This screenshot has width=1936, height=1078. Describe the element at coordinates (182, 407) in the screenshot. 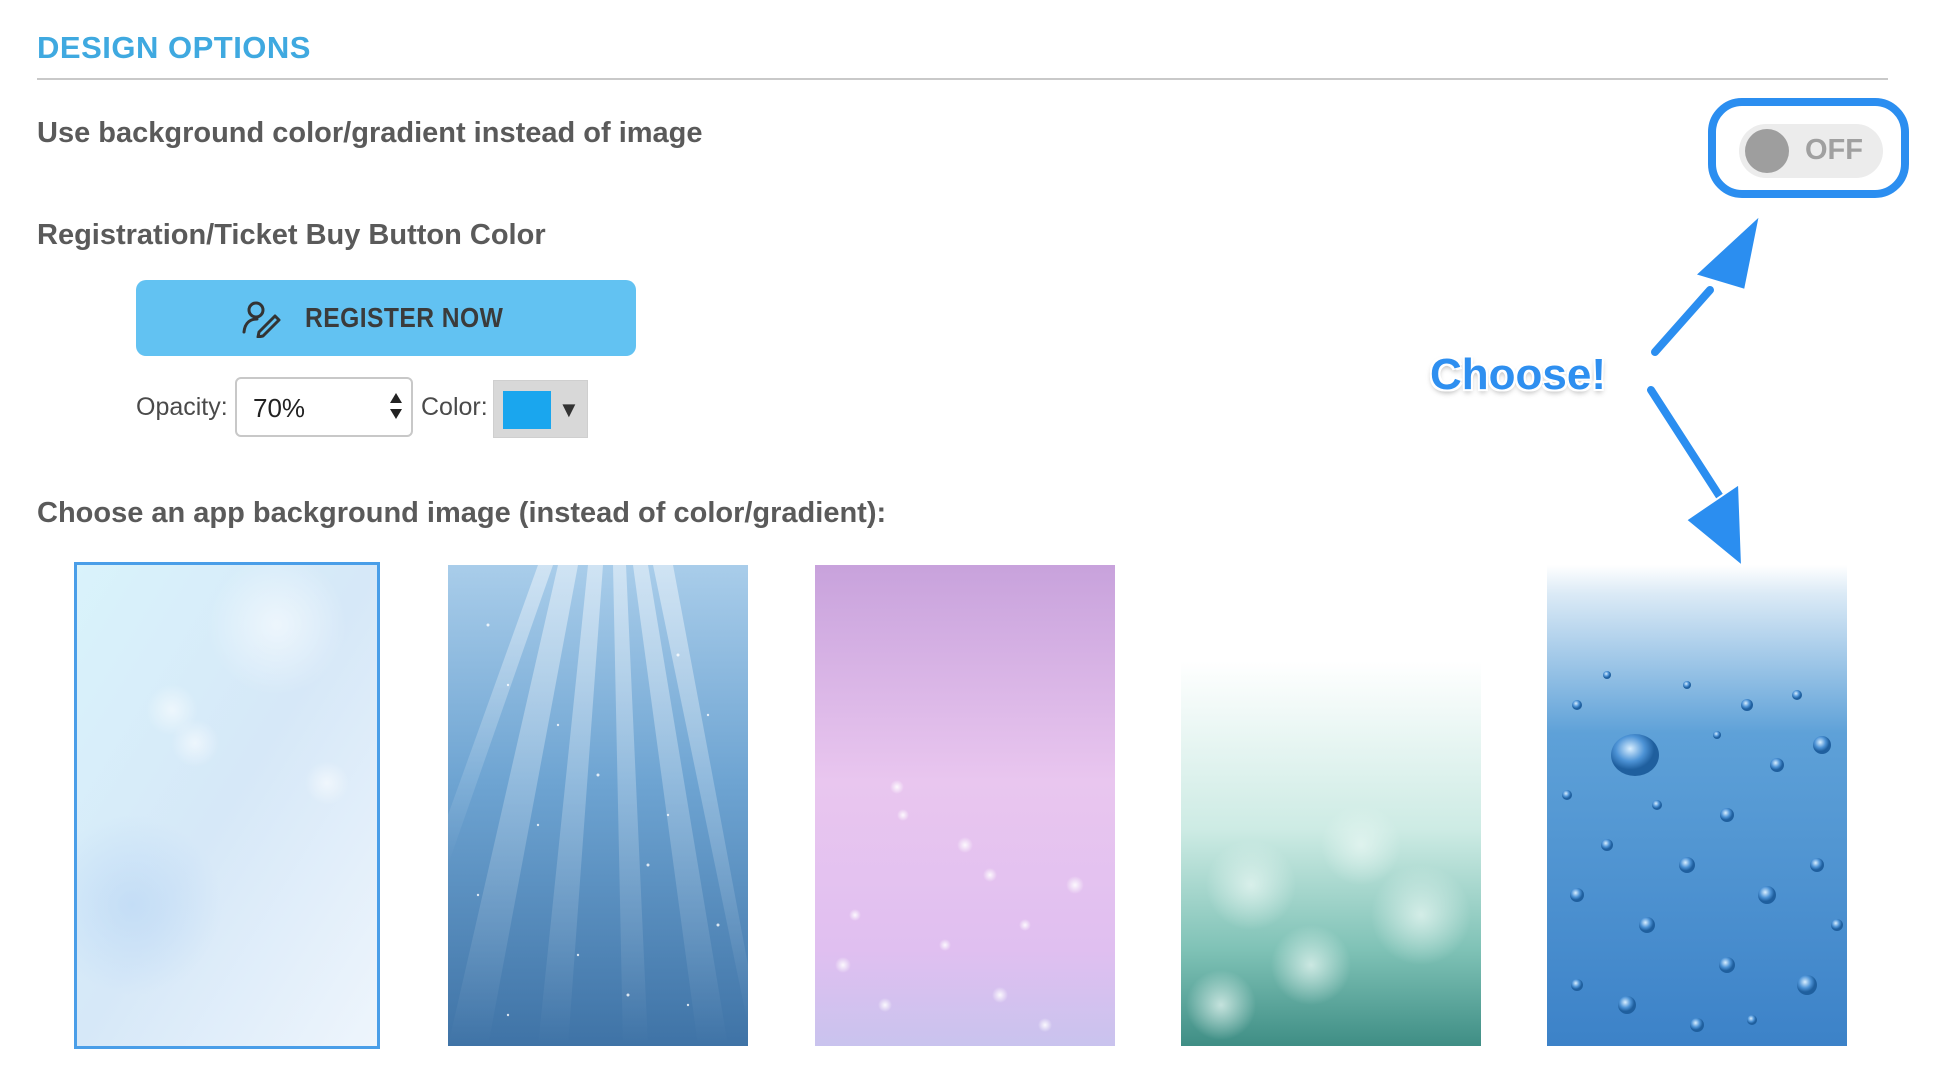

I see `opacity-label: Opacity:` at that location.